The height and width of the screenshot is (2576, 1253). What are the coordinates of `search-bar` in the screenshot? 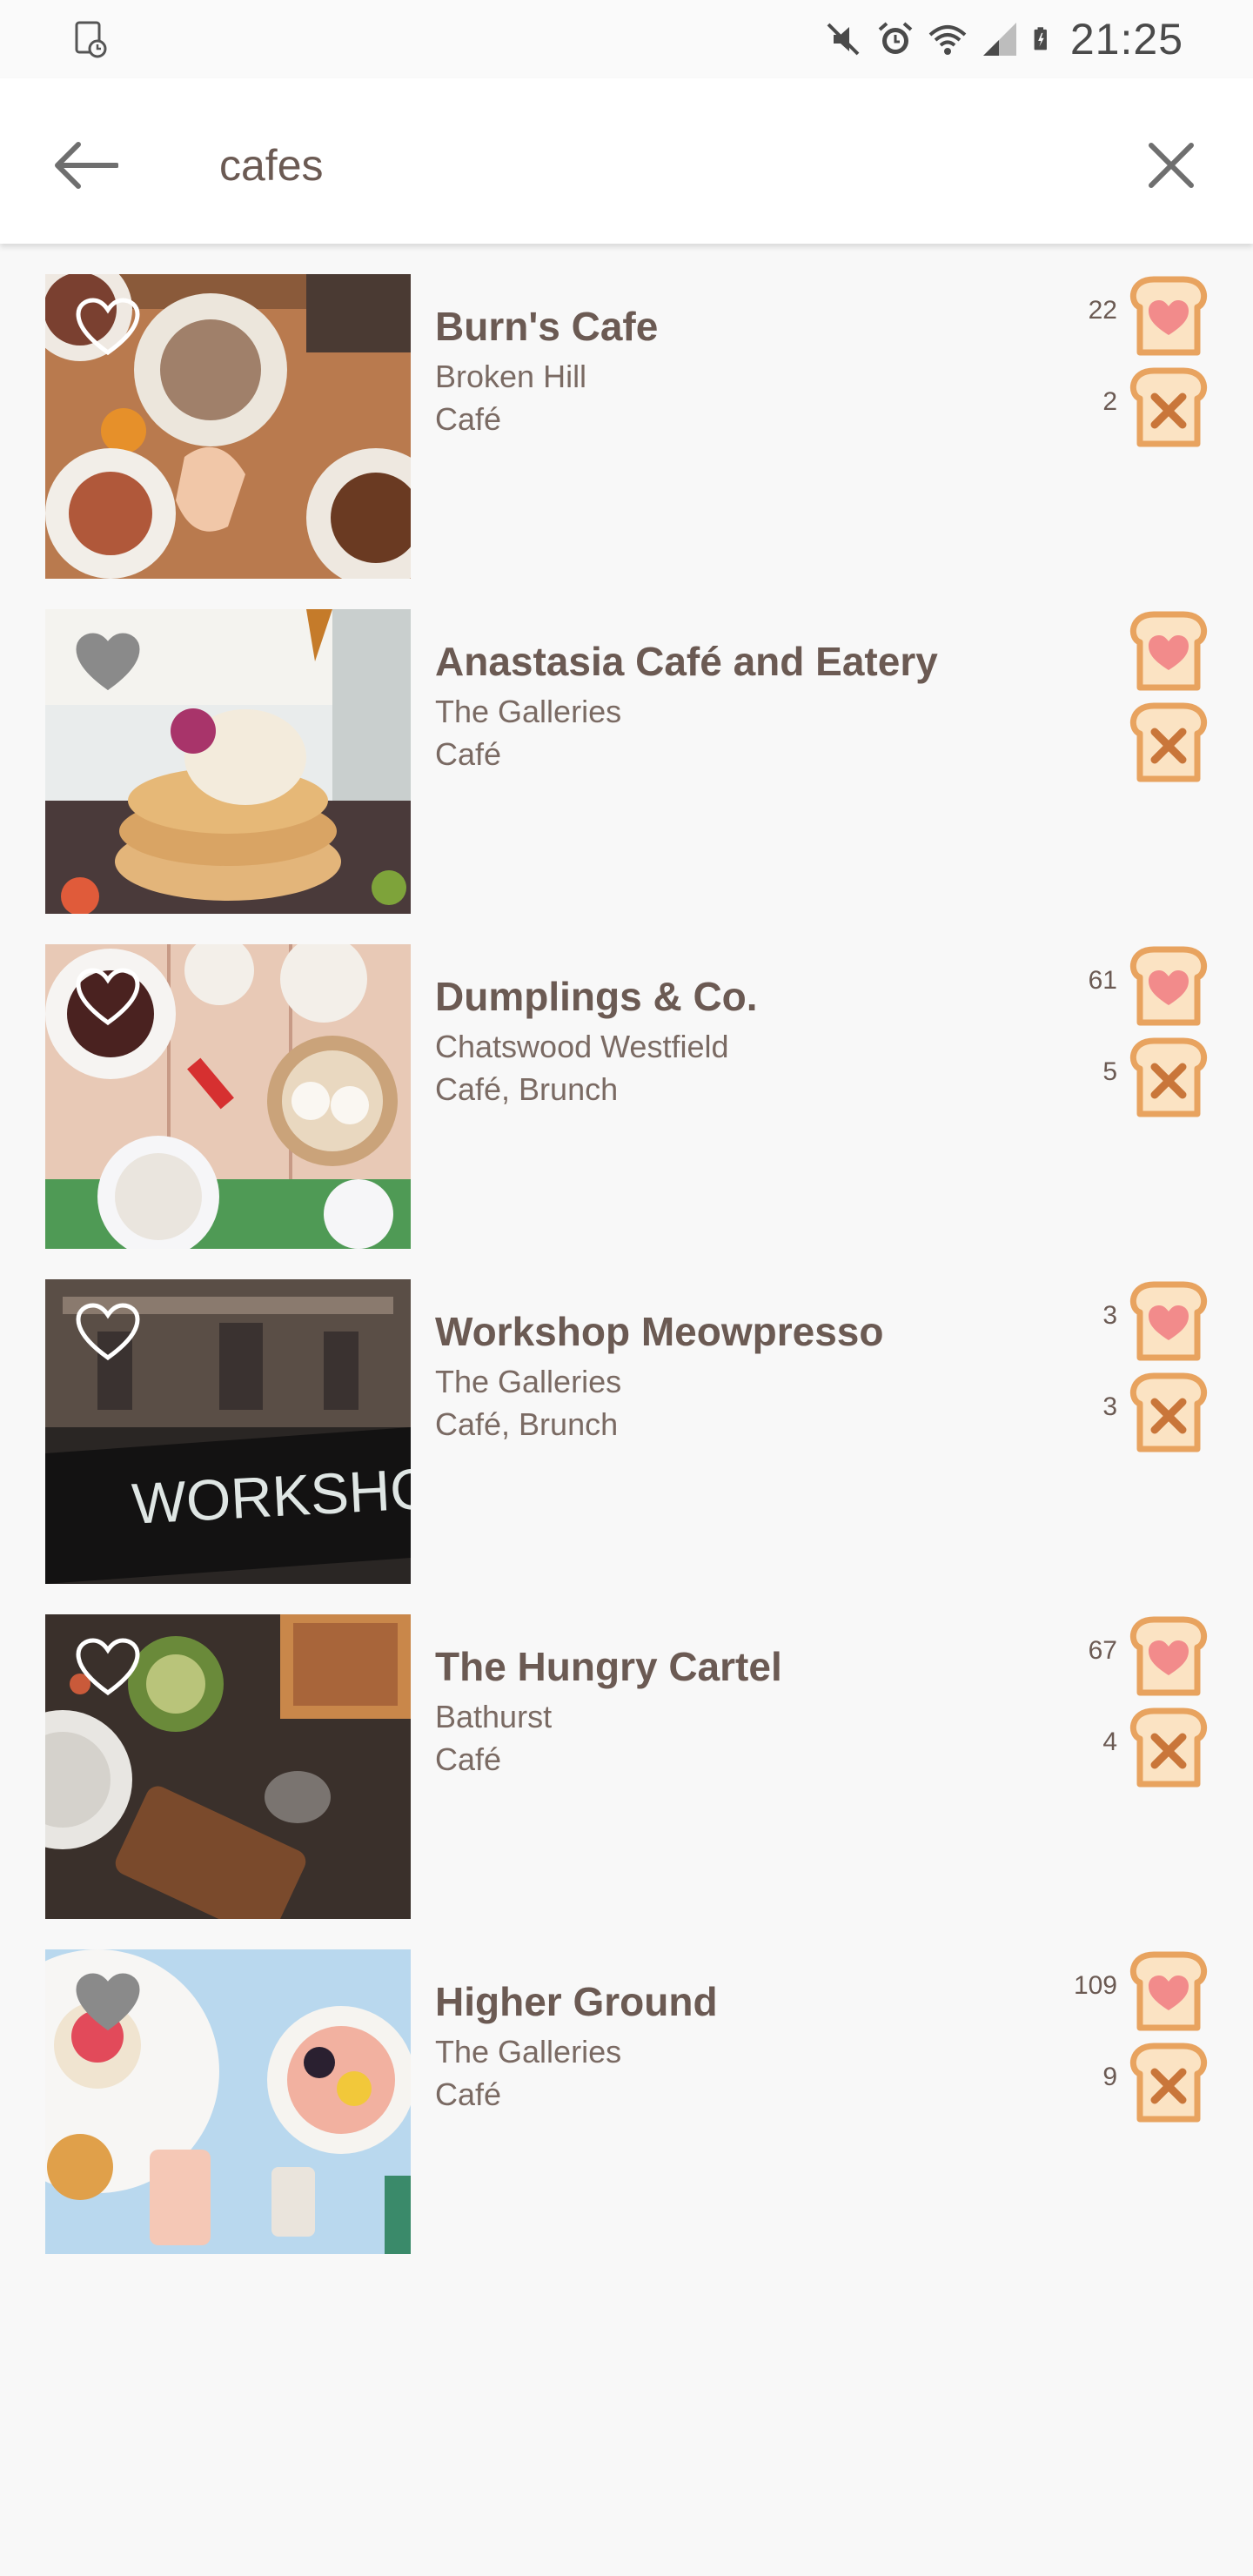 It's located at (626, 161).